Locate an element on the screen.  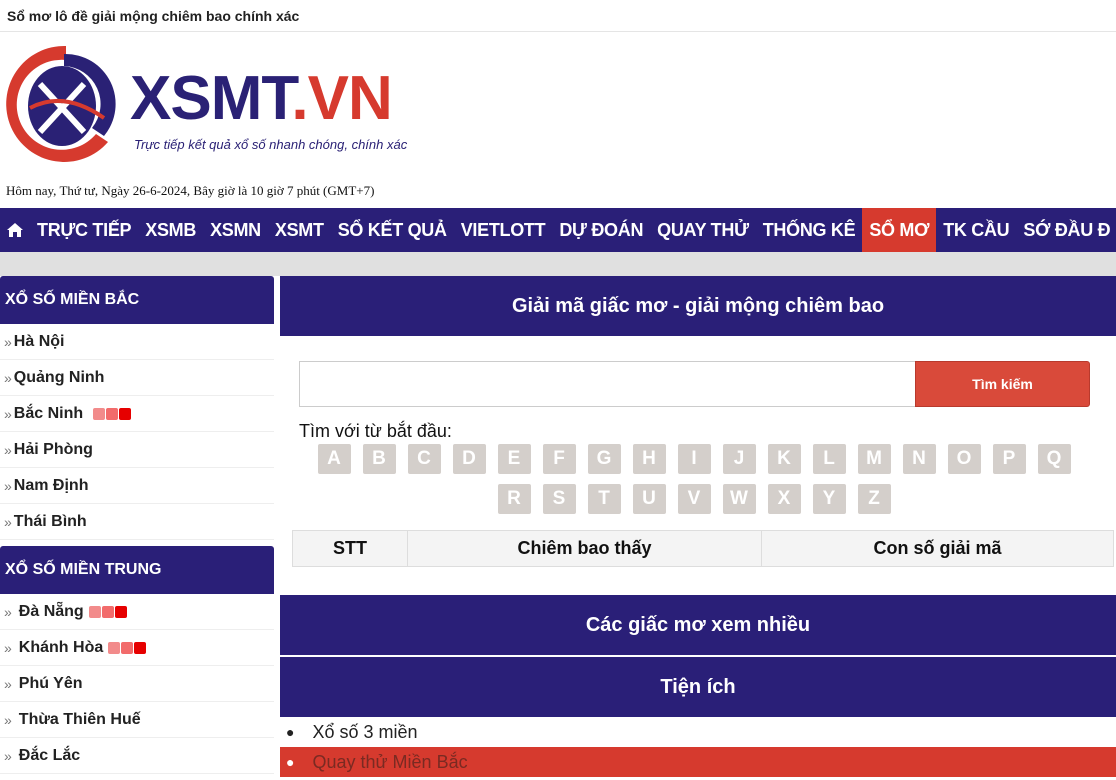
dream-results-table: STT Chiêm bao thấy Con số giải mã is located at coordinates (703, 548).